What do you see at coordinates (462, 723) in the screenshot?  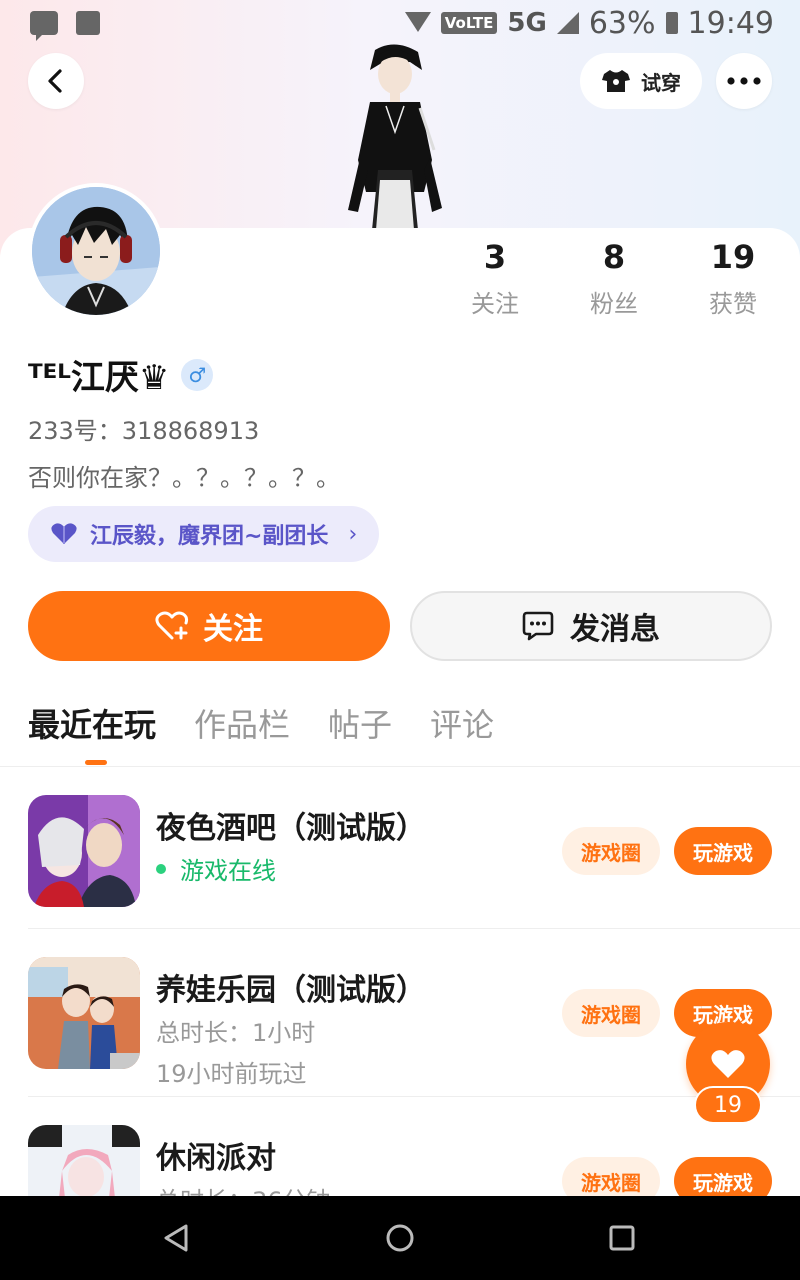 I see `tab-comments: 评论` at bounding box center [462, 723].